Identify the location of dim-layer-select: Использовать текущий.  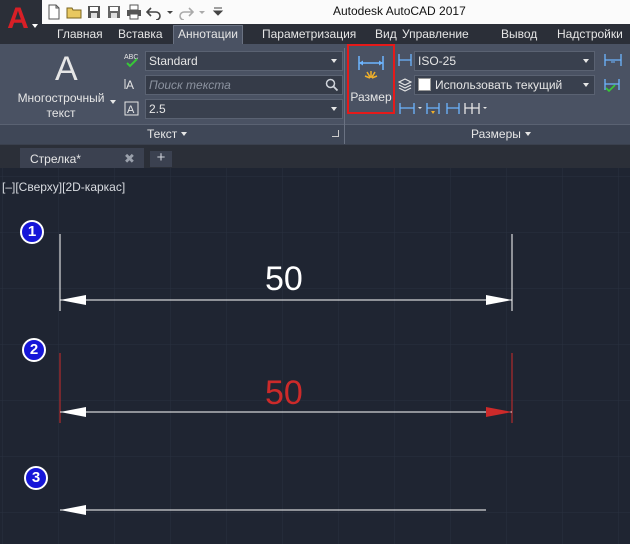
(504, 85).